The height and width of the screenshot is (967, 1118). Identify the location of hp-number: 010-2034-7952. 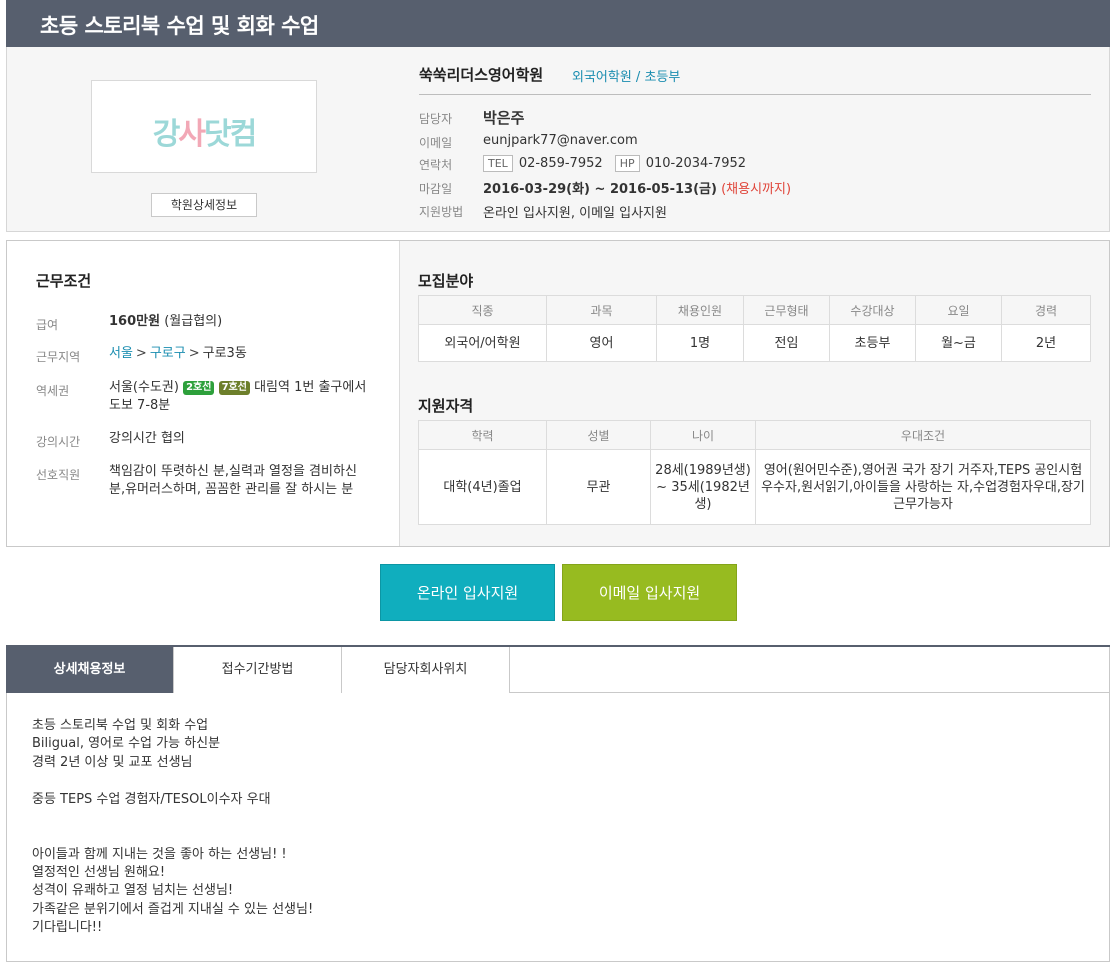
(696, 163).